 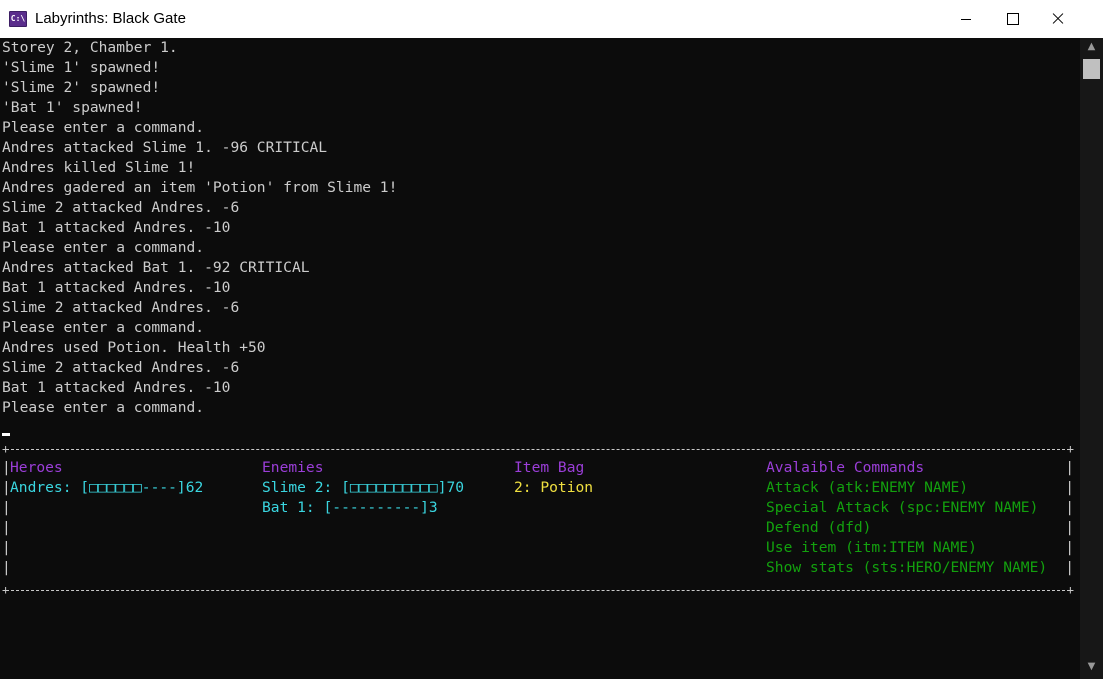 I want to click on commands-header: Avalaible Commands, so click(x=845, y=467).